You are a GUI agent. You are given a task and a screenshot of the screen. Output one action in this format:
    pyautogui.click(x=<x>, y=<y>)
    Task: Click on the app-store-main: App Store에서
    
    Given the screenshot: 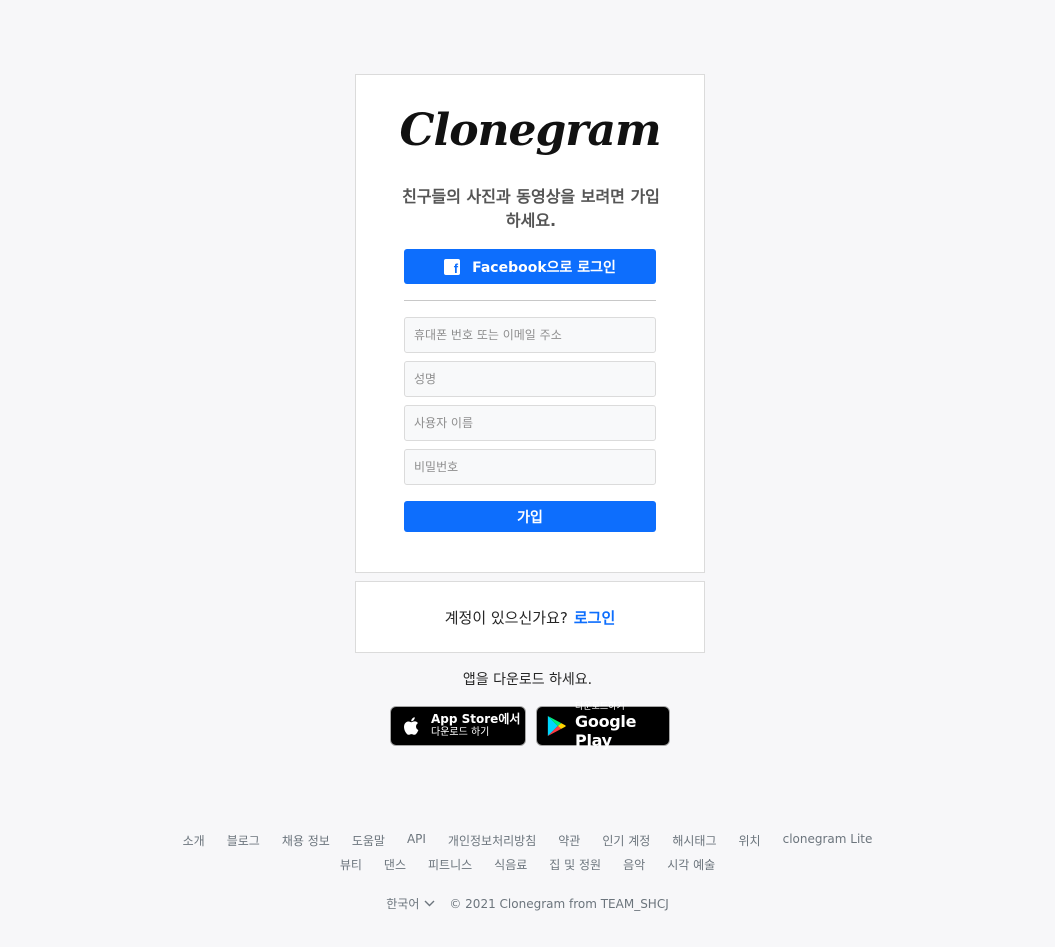 What is the action you would take?
    pyautogui.click(x=476, y=719)
    